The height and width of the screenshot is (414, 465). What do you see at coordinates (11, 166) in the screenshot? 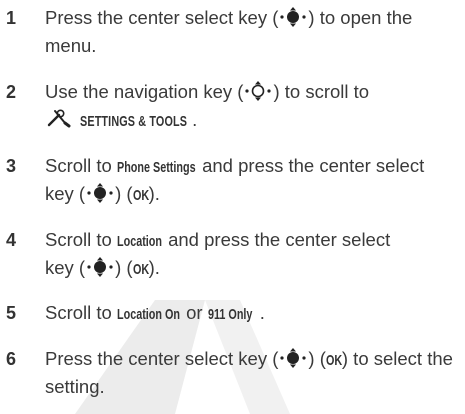
I see `step-number: 3` at bounding box center [11, 166].